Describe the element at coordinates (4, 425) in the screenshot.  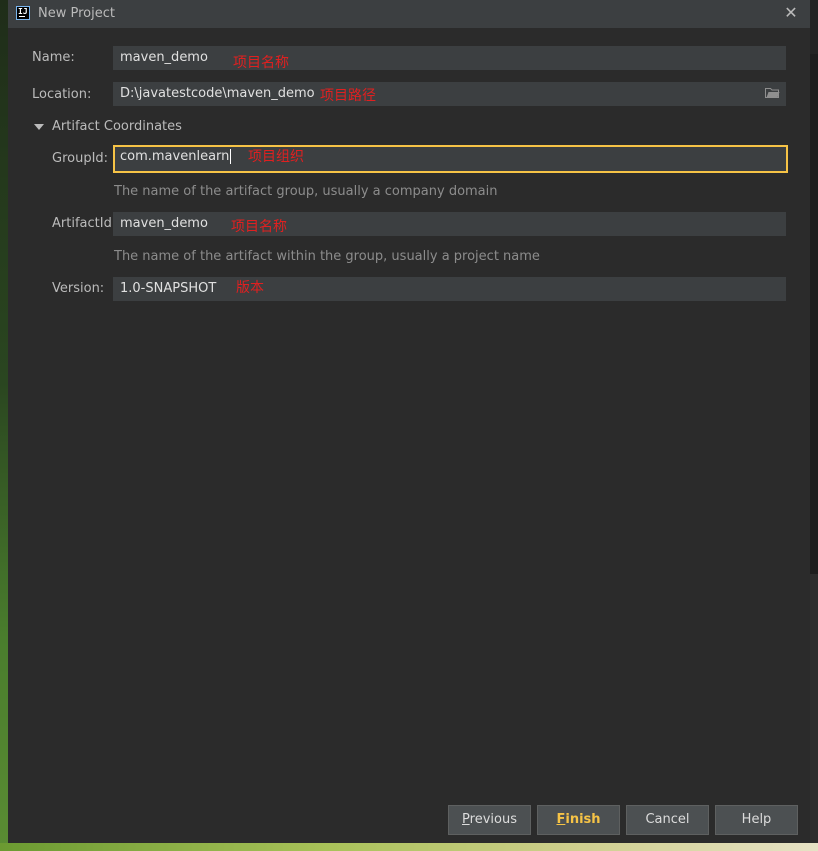
I see `desktop-left-edge` at that location.